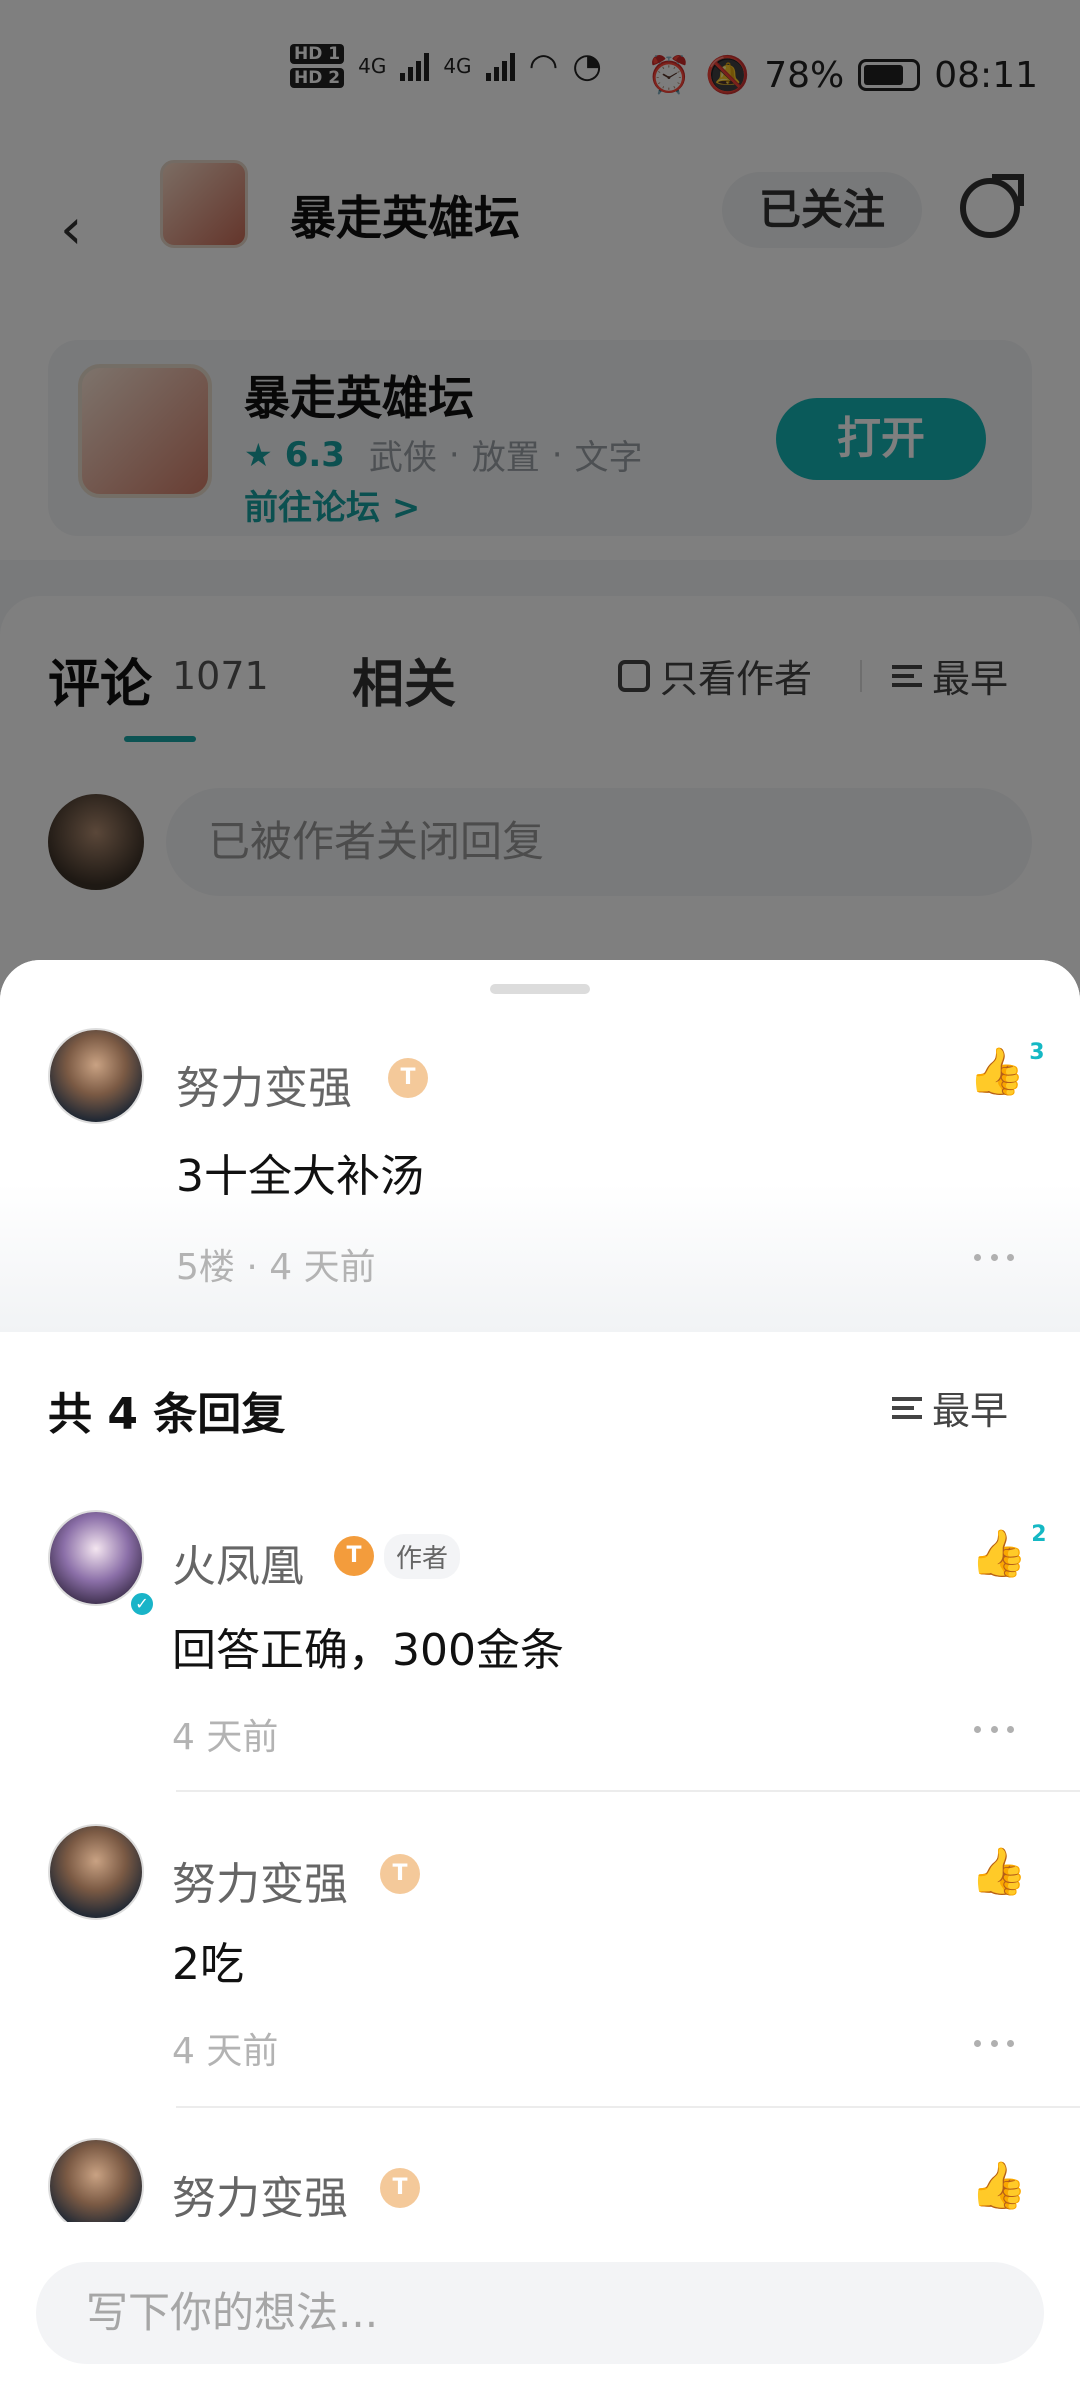 The image size is (1080, 2400). I want to click on drag-handle, so click(540, 989).